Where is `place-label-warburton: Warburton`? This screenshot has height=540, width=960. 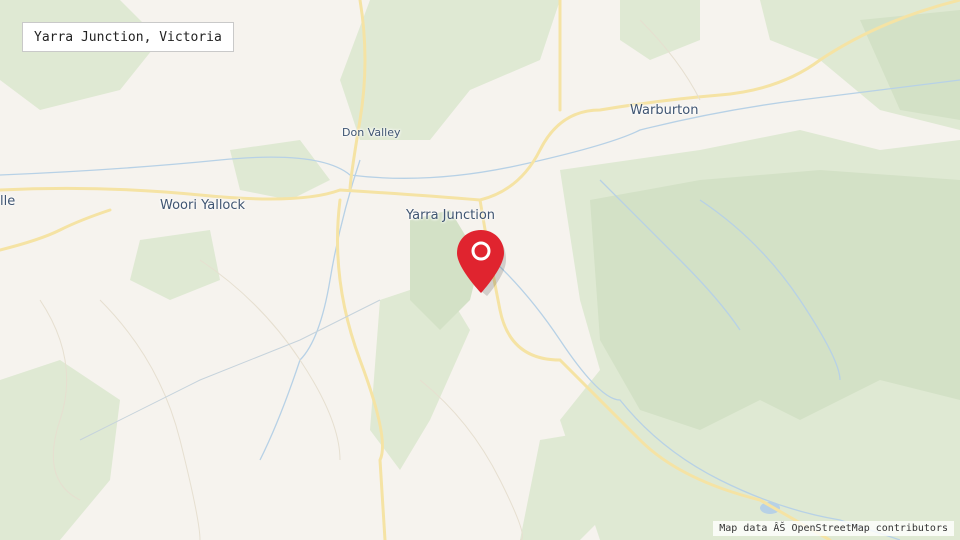 place-label-warburton: Warburton is located at coordinates (664, 110).